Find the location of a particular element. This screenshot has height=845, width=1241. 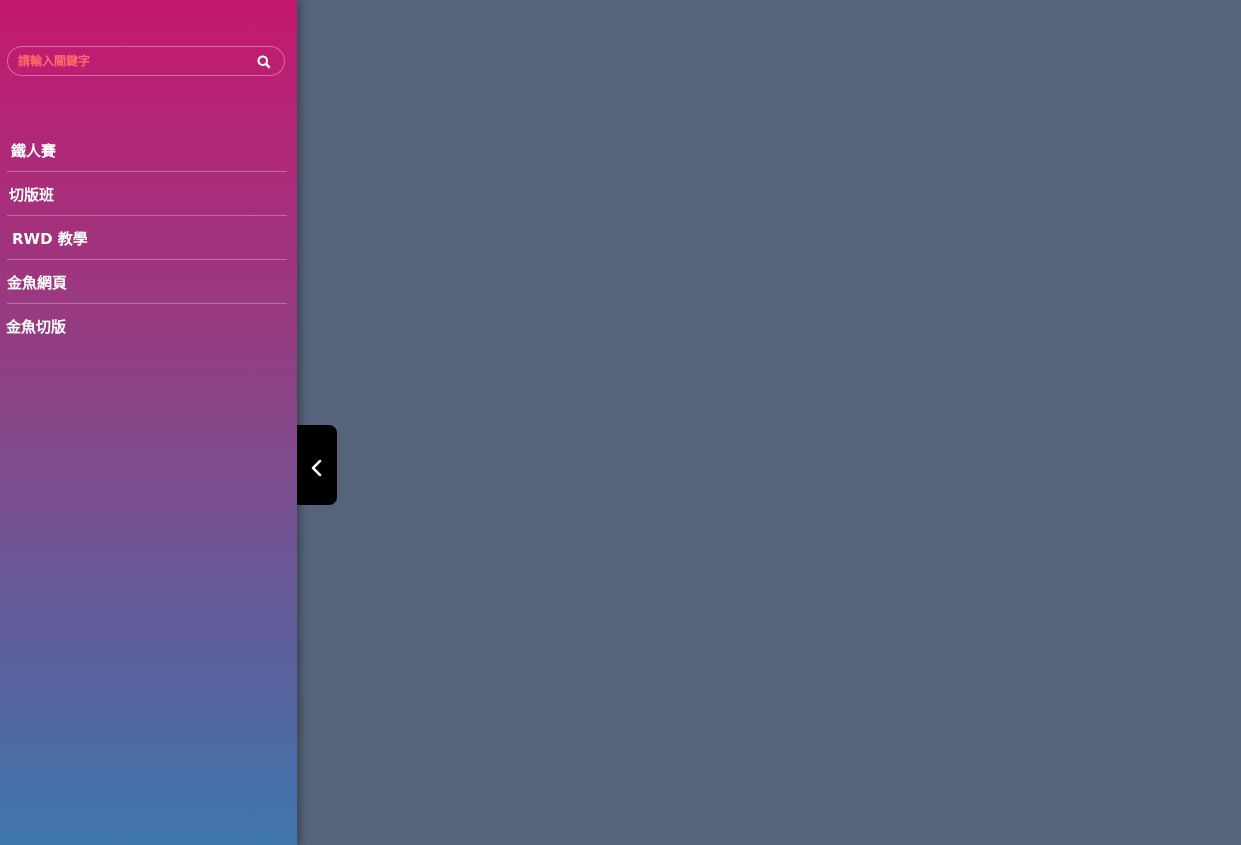

menu-item-label: 切版班 is located at coordinates (32, 195).